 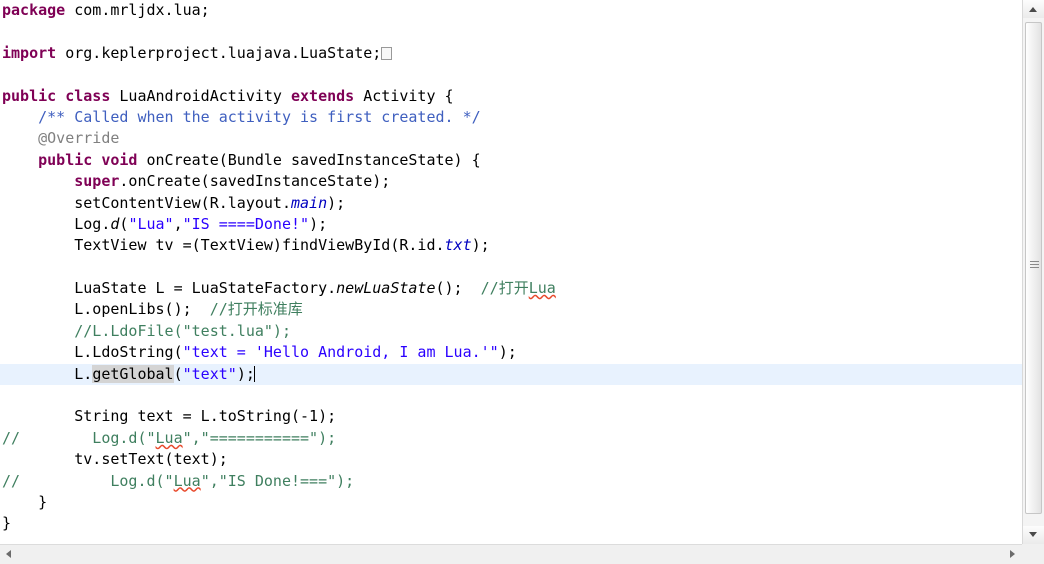 What do you see at coordinates (511, 416) in the screenshot?
I see `code-line: String text = L.toString(-1);` at bounding box center [511, 416].